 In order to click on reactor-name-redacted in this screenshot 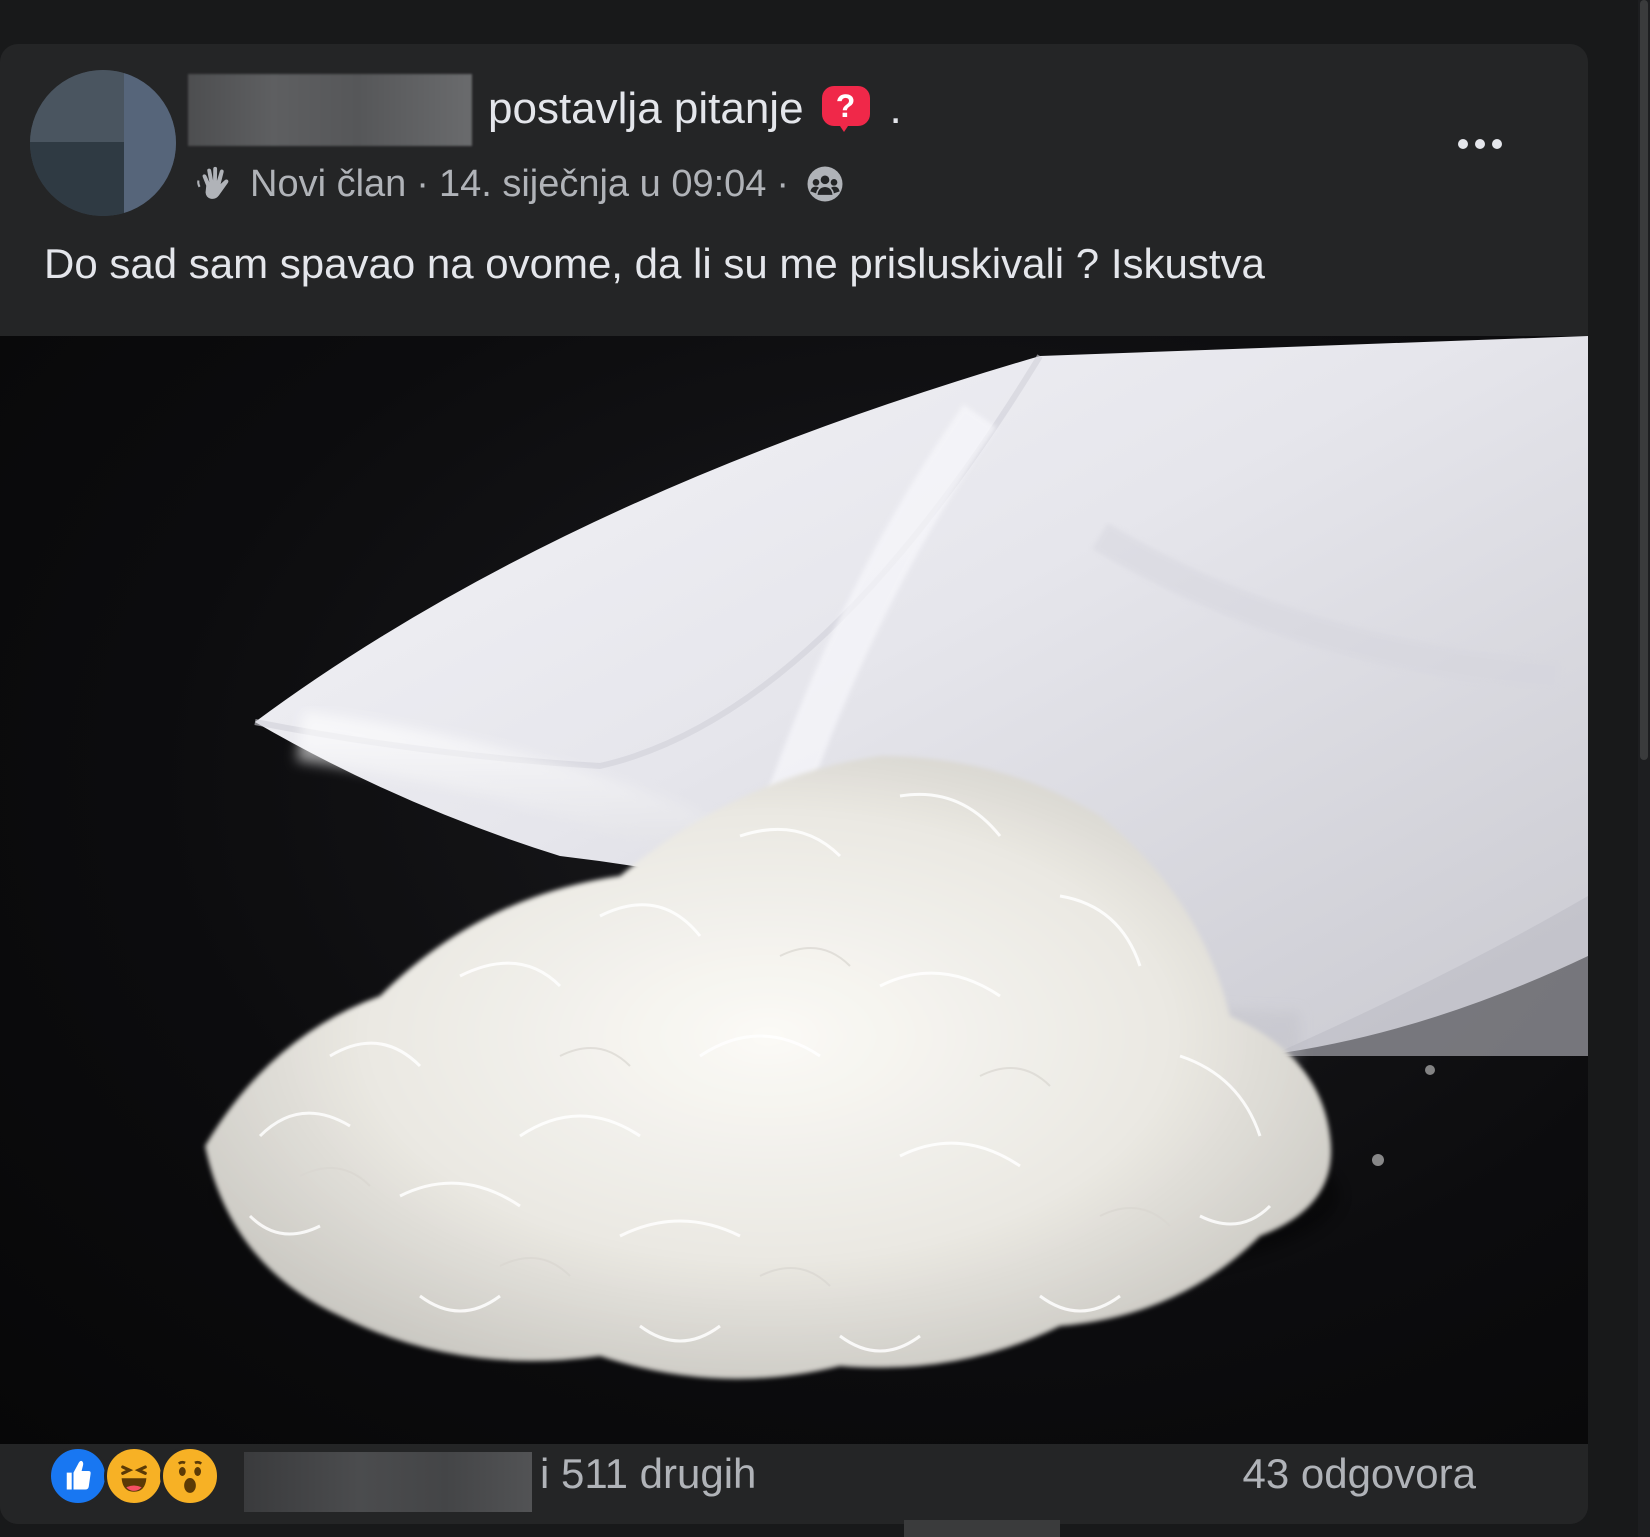, I will do `click(388, 1482)`.